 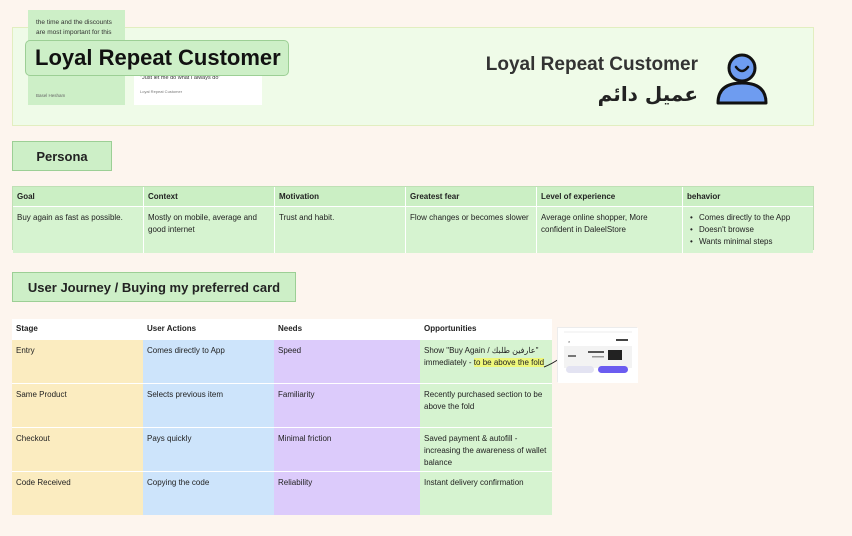 I want to click on persona-header: Motivation, so click(x=340, y=197).